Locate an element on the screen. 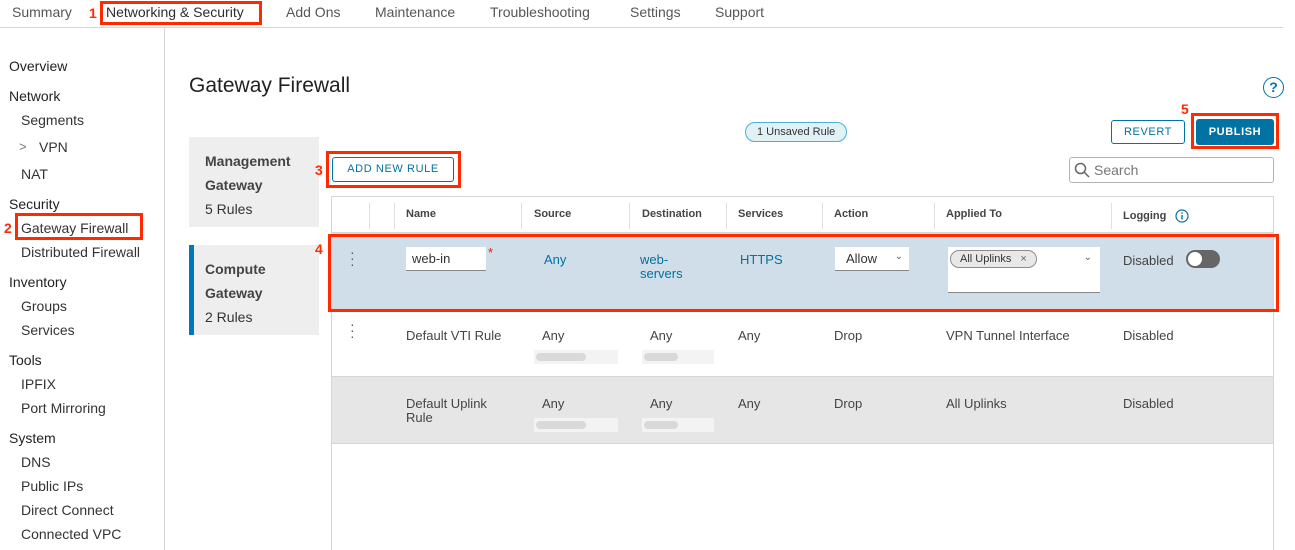  column-header-applied-to: Applied To is located at coordinates (974, 214).